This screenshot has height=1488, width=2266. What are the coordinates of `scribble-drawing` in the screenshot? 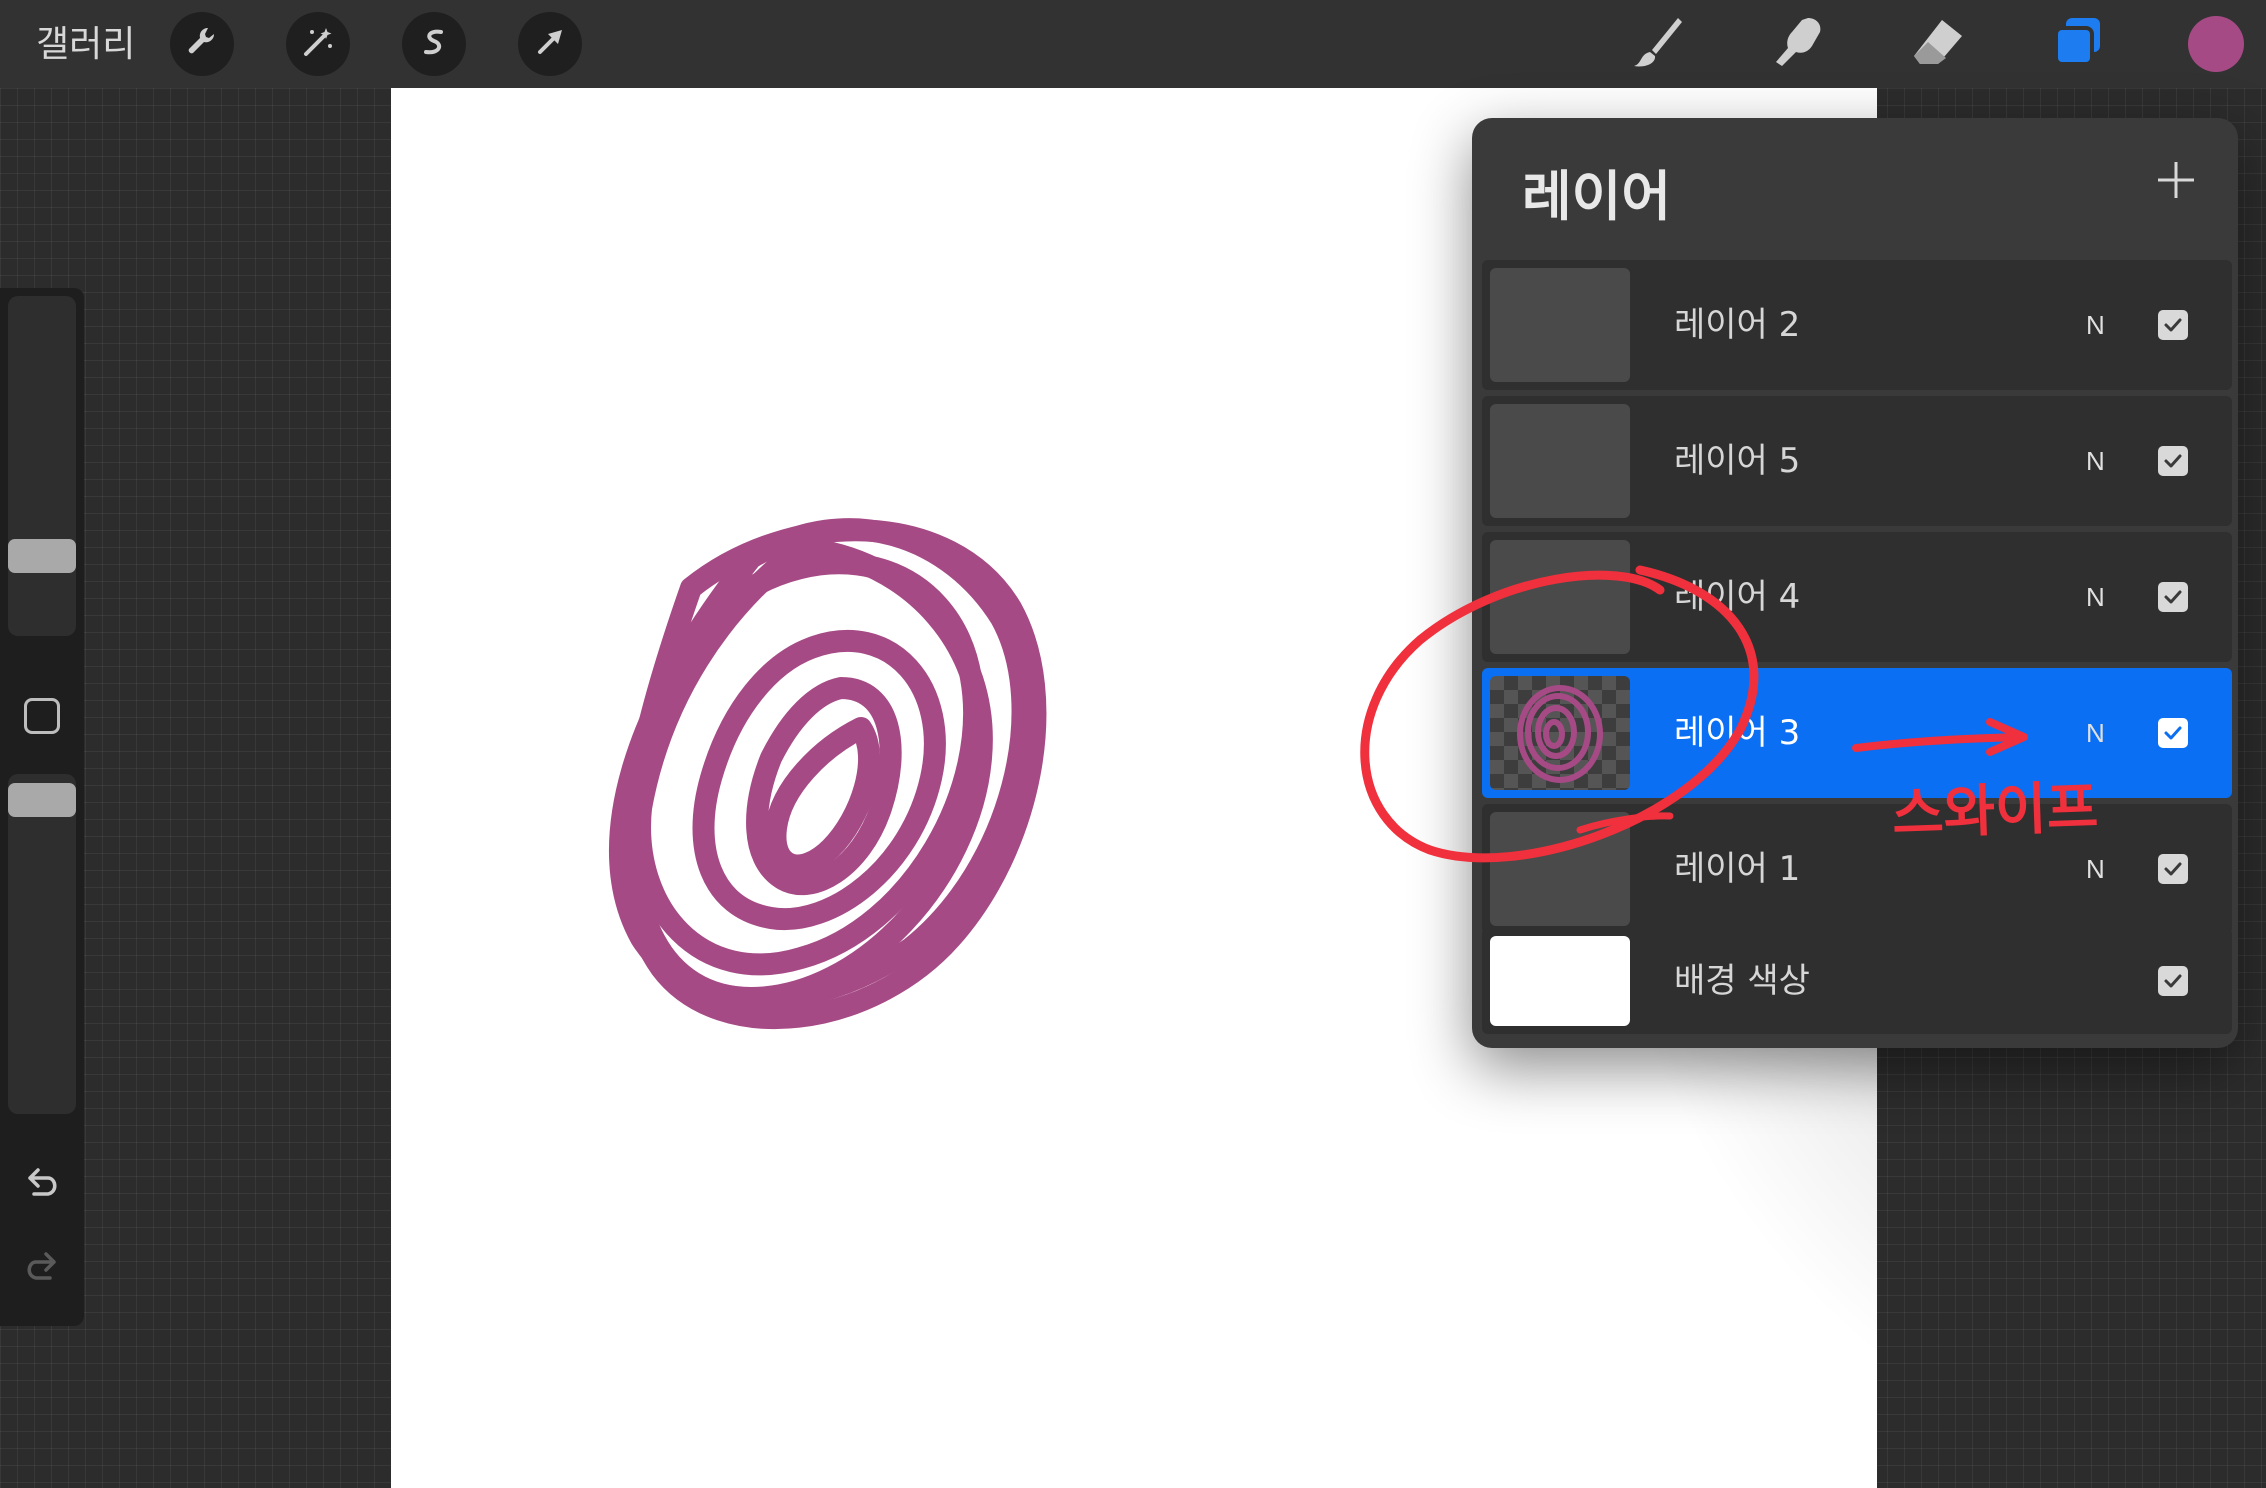 It's located at (827, 773).